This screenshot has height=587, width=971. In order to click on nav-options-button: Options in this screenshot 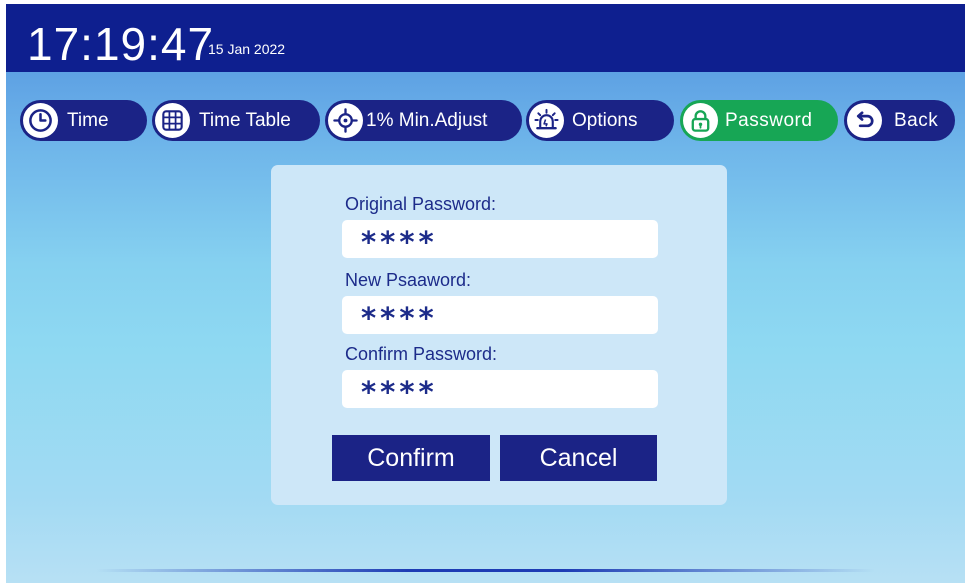, I will do `click(600, 120)`.